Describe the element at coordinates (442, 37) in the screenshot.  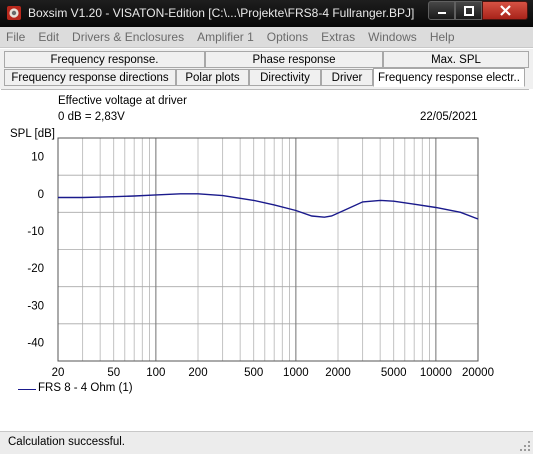
I see `menu-help: Help` at that location.